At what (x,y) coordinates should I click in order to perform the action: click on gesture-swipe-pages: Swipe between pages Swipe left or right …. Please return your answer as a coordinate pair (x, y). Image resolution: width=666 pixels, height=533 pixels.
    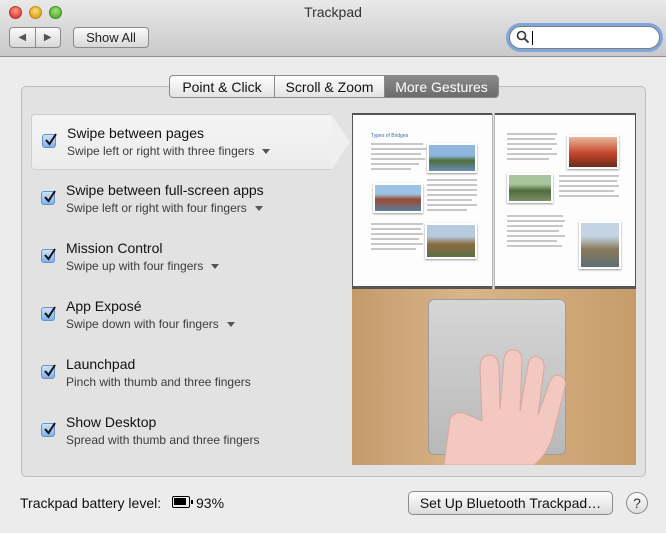
    Looking at the image, I should click on (190, 142).